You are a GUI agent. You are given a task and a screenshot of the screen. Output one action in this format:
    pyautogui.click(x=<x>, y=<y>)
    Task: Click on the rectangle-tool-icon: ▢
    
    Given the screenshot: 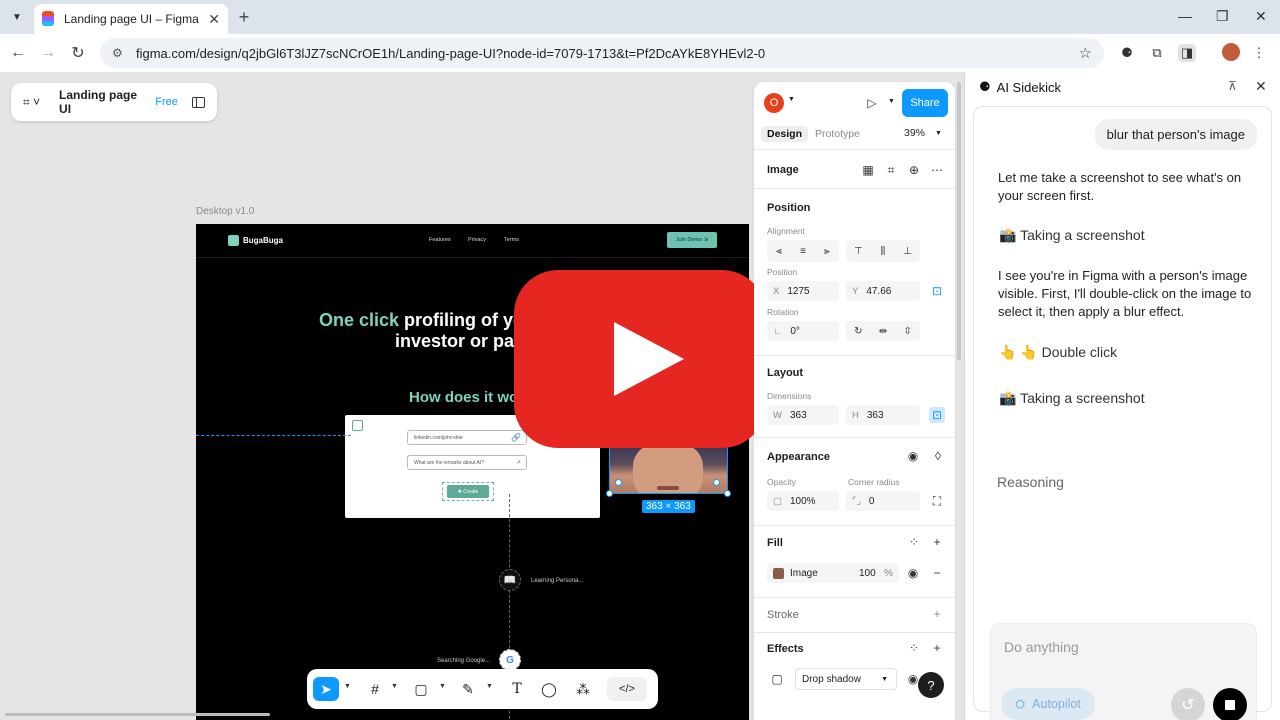 What is the action you would take?
    pyautogui.click(x=421, y=689)
    